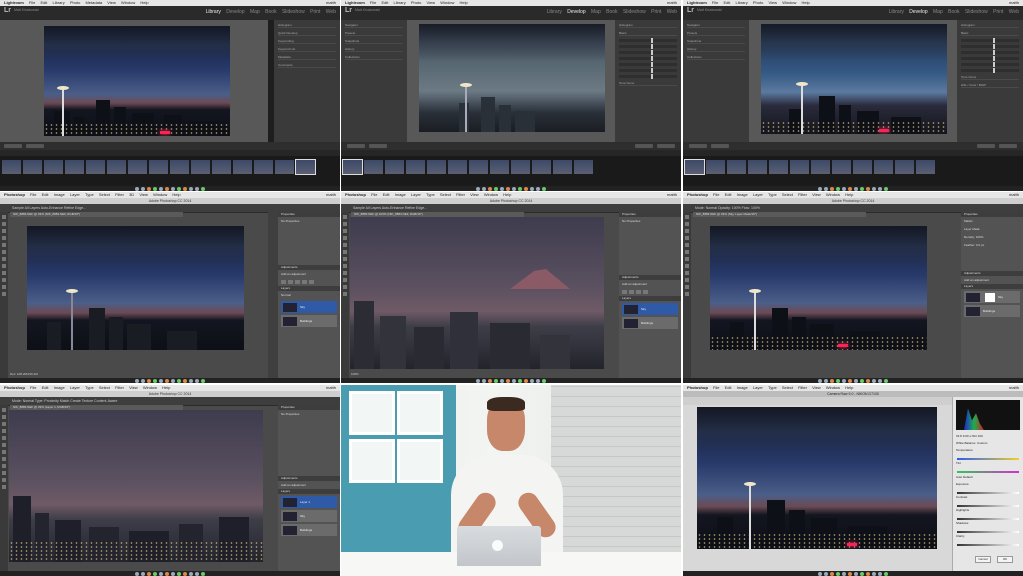  What do you see at coordinates (374, 50) in the screenshot?
I see `panel-history: History` at bounding box center [374, 50].